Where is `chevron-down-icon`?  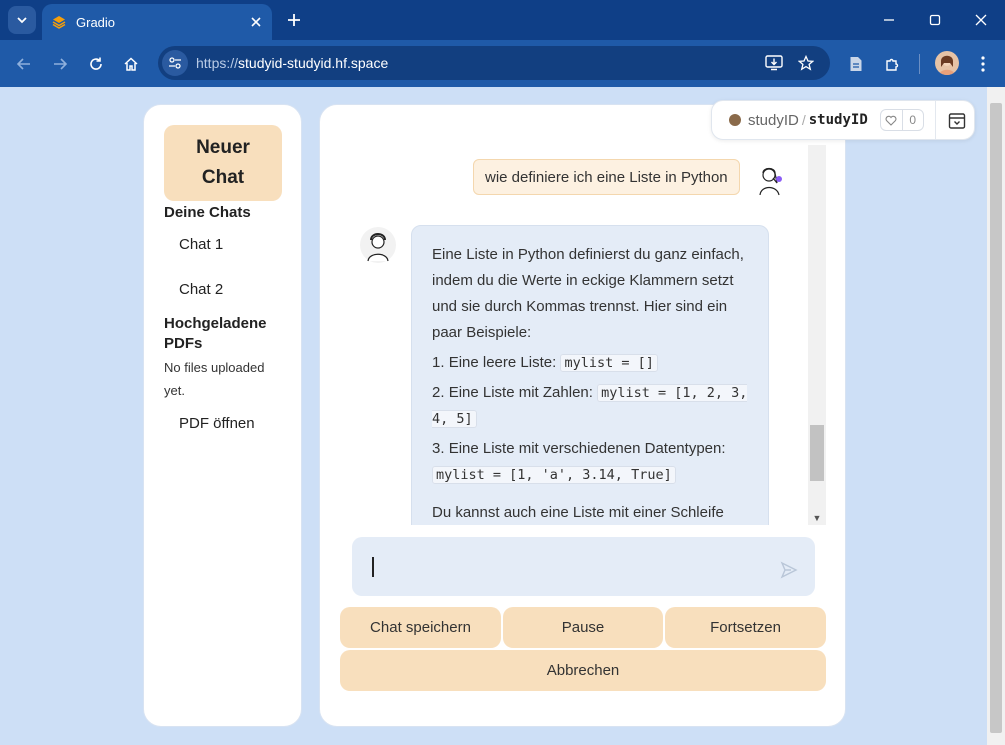 chevron-down-icon is located at coordinates (22, 20).